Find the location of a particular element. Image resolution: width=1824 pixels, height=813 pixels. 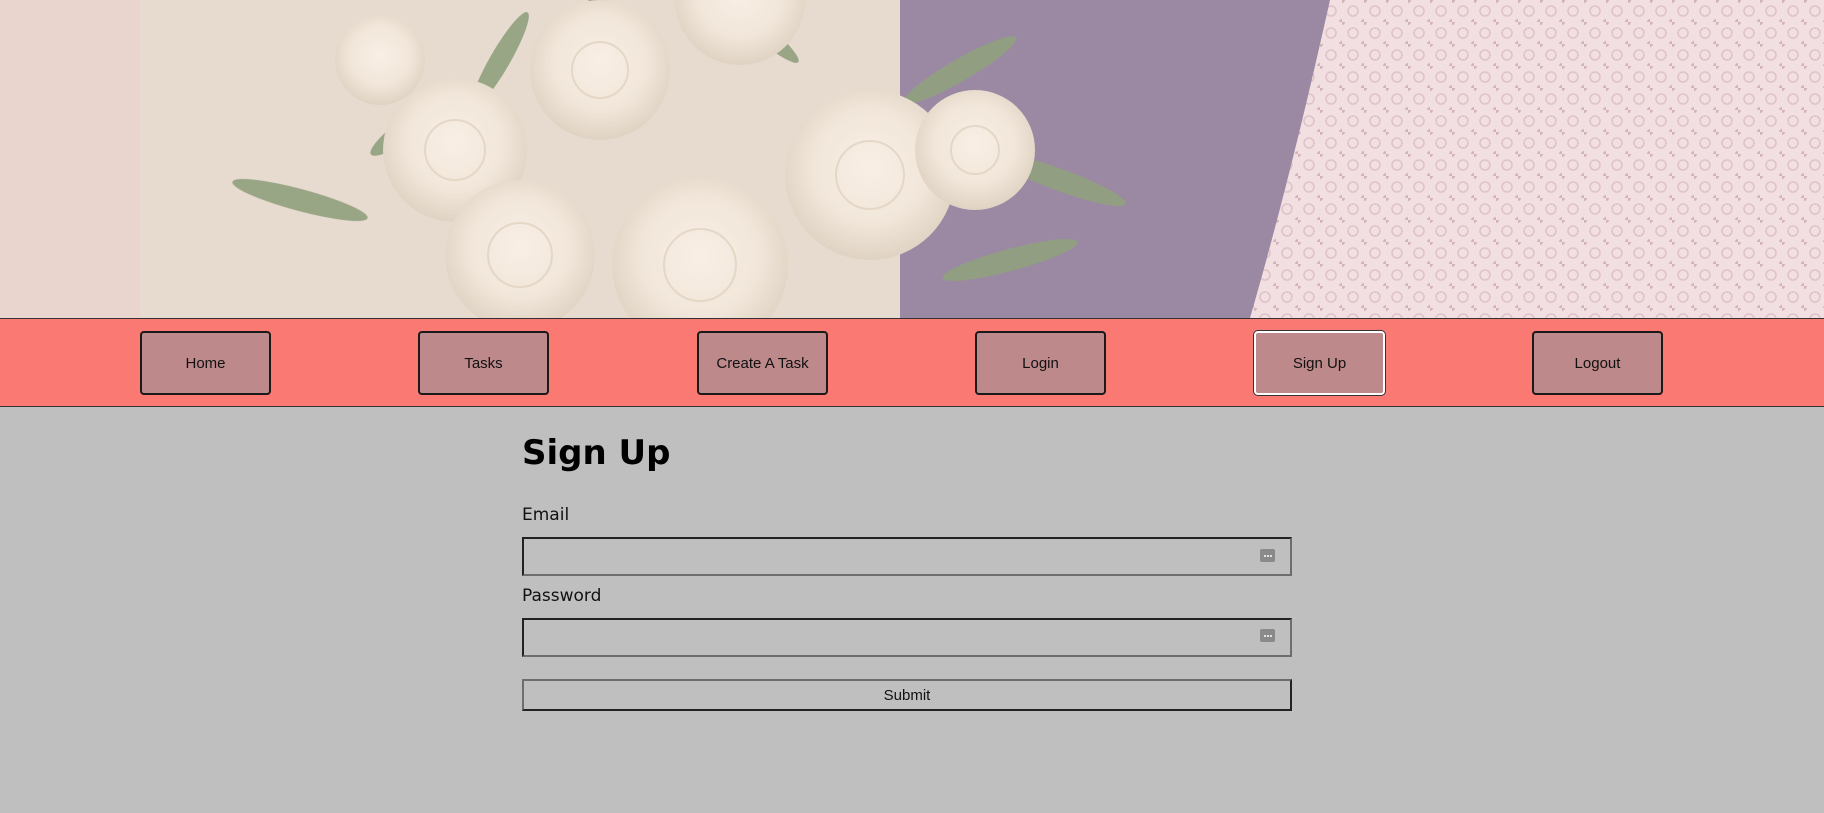

email-label: Email is located at coordinates (546, 515).